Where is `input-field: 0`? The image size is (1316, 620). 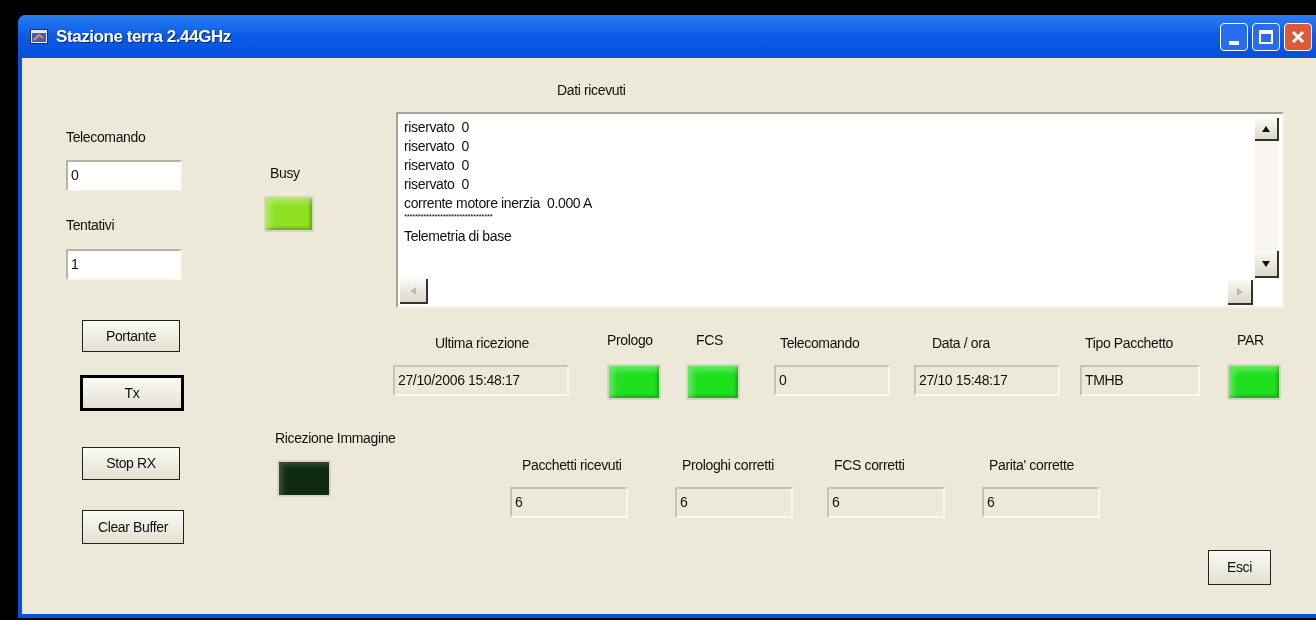 input-field: 0 is located at coordinates (124, 175).